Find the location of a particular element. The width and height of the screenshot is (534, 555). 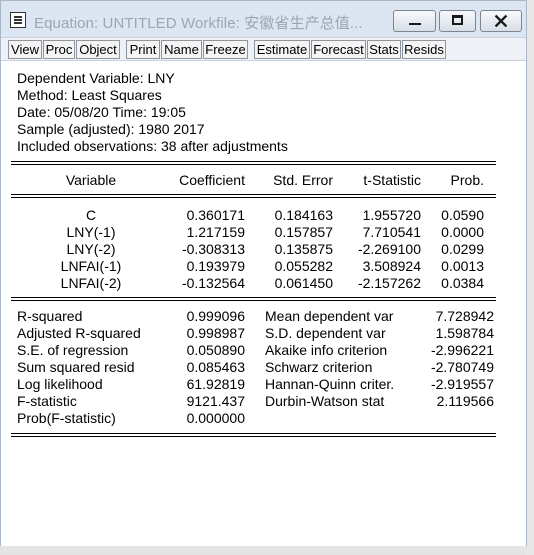

equation-app-icon is located at coordinates (18, 20).